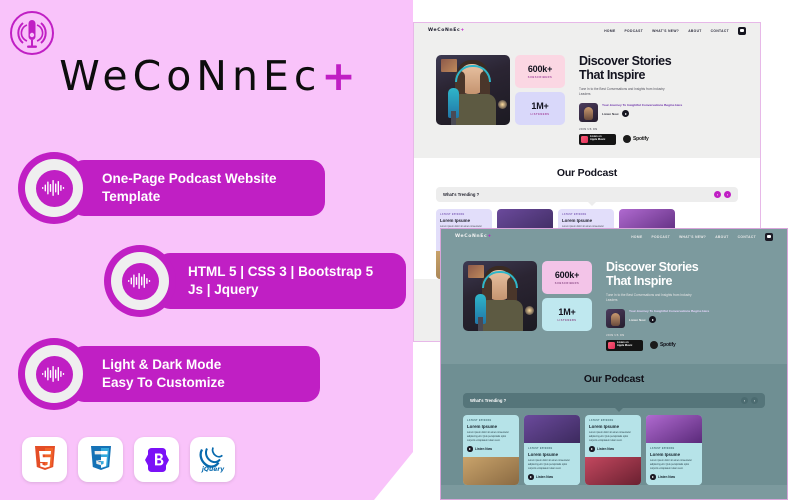 The image size is (800, 500). Describe the element at coordinates (639, 280) in the screenshot. I see `hero-heading-line2: That Inspire` at that location.